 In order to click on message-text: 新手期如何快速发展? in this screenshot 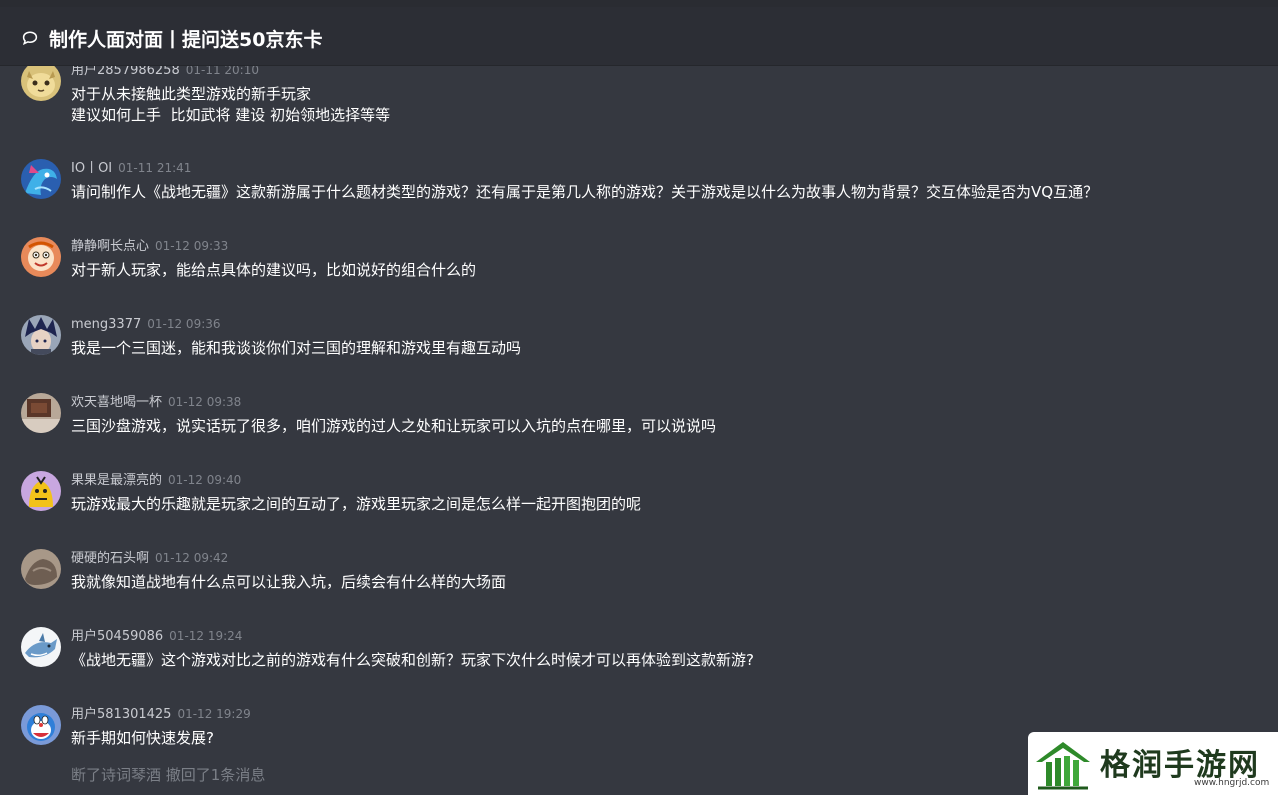, I will do `click(142, 738)`.